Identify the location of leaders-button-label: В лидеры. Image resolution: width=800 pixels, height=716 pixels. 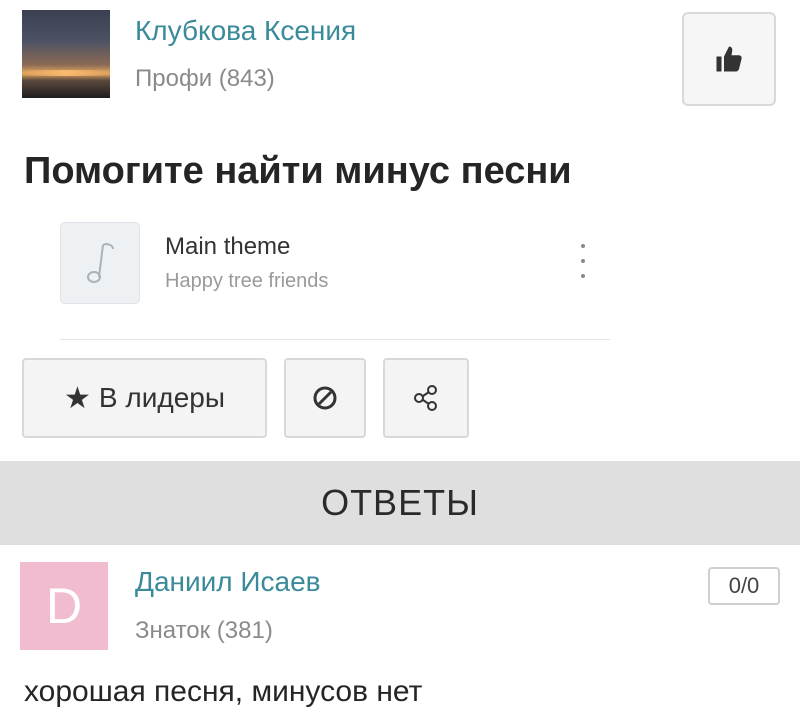
(161, 397).